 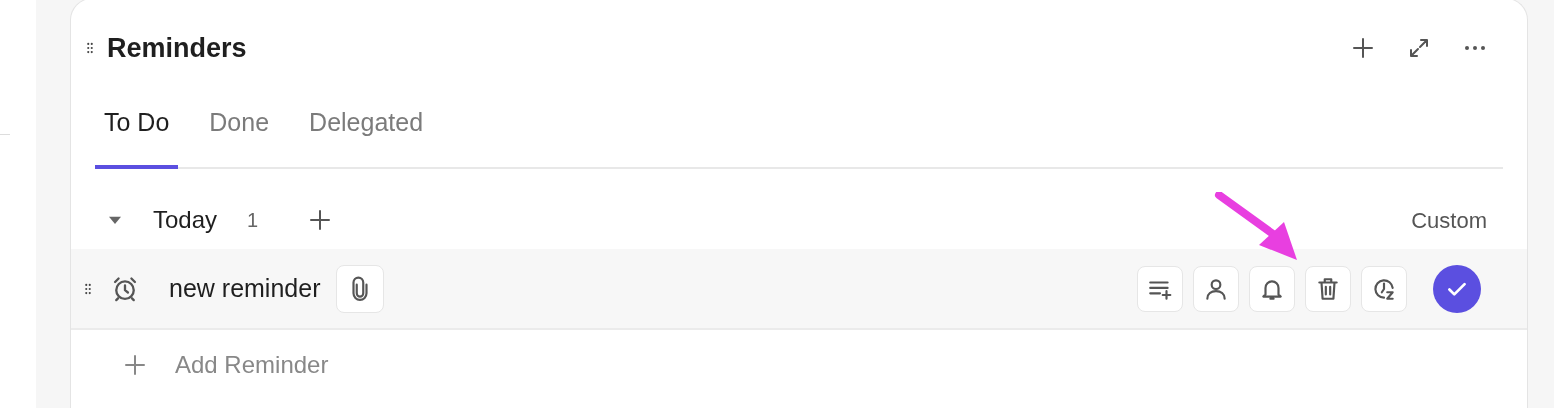 I want to click on snooze-button, so click(x=1384, y=288).